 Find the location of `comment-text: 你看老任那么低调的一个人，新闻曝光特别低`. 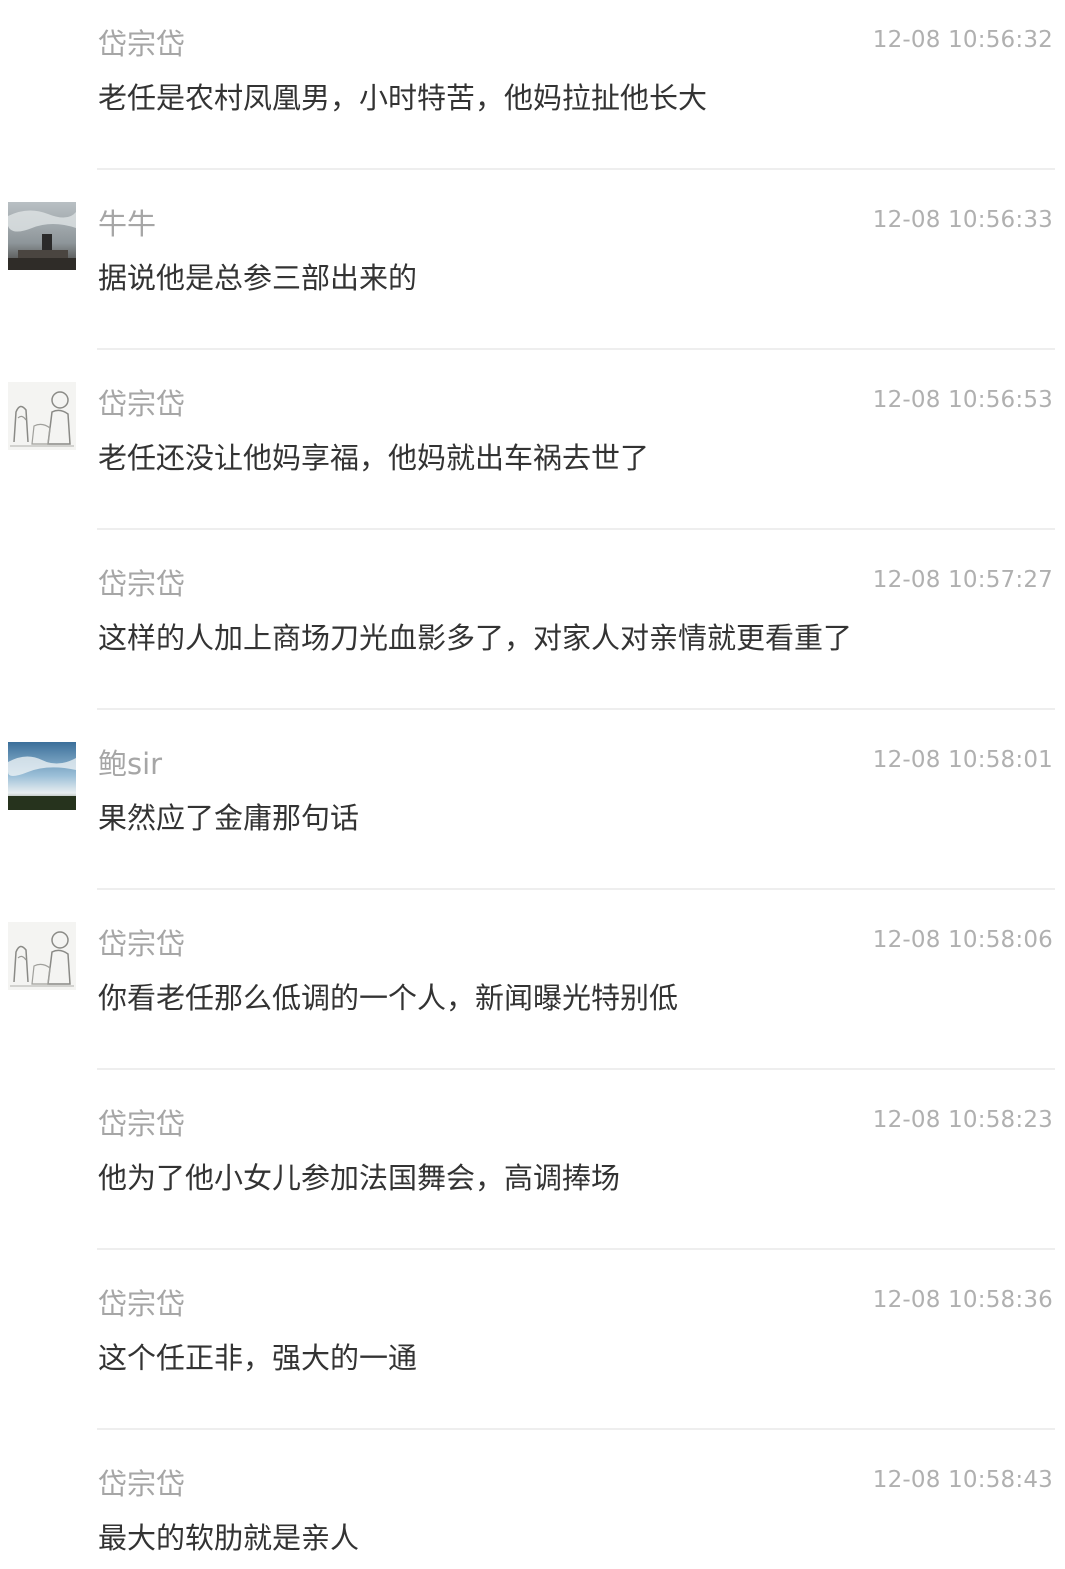

comment-text: 你看老任那么低调的一个人，新闻曝光特别低 is located at coordinates (388, 998).